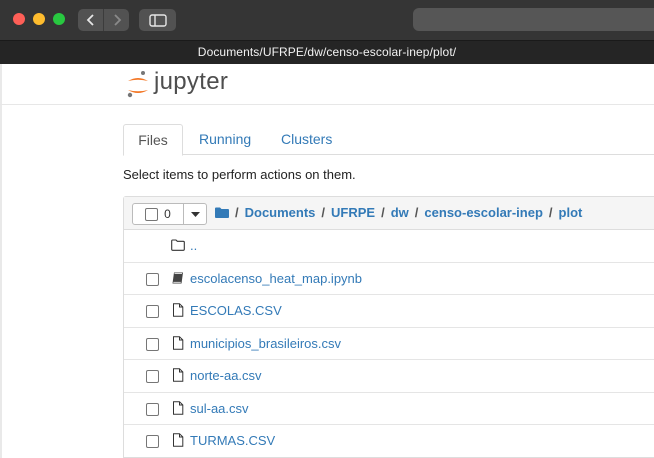  I want to click on select-all-control: 0, so click(169, 214).